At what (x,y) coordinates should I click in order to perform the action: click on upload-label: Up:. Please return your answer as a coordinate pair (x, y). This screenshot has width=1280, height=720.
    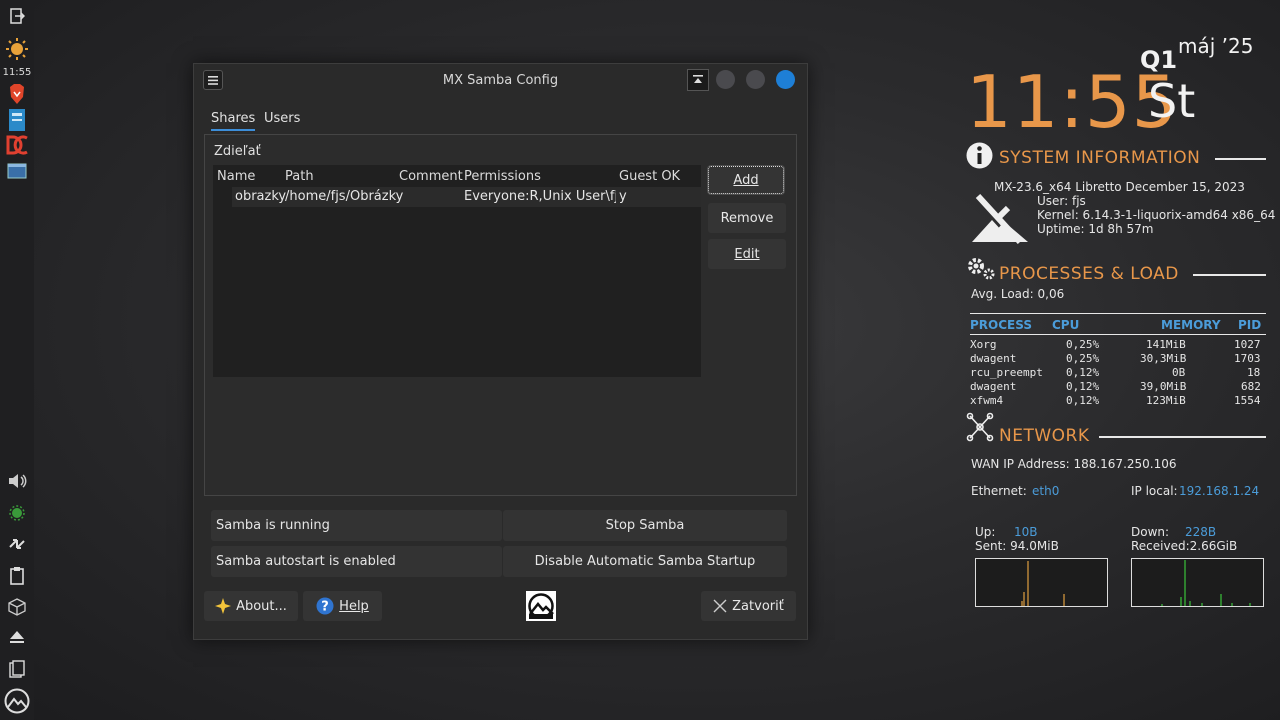
    Looking at the image, I should click on (985, 532).